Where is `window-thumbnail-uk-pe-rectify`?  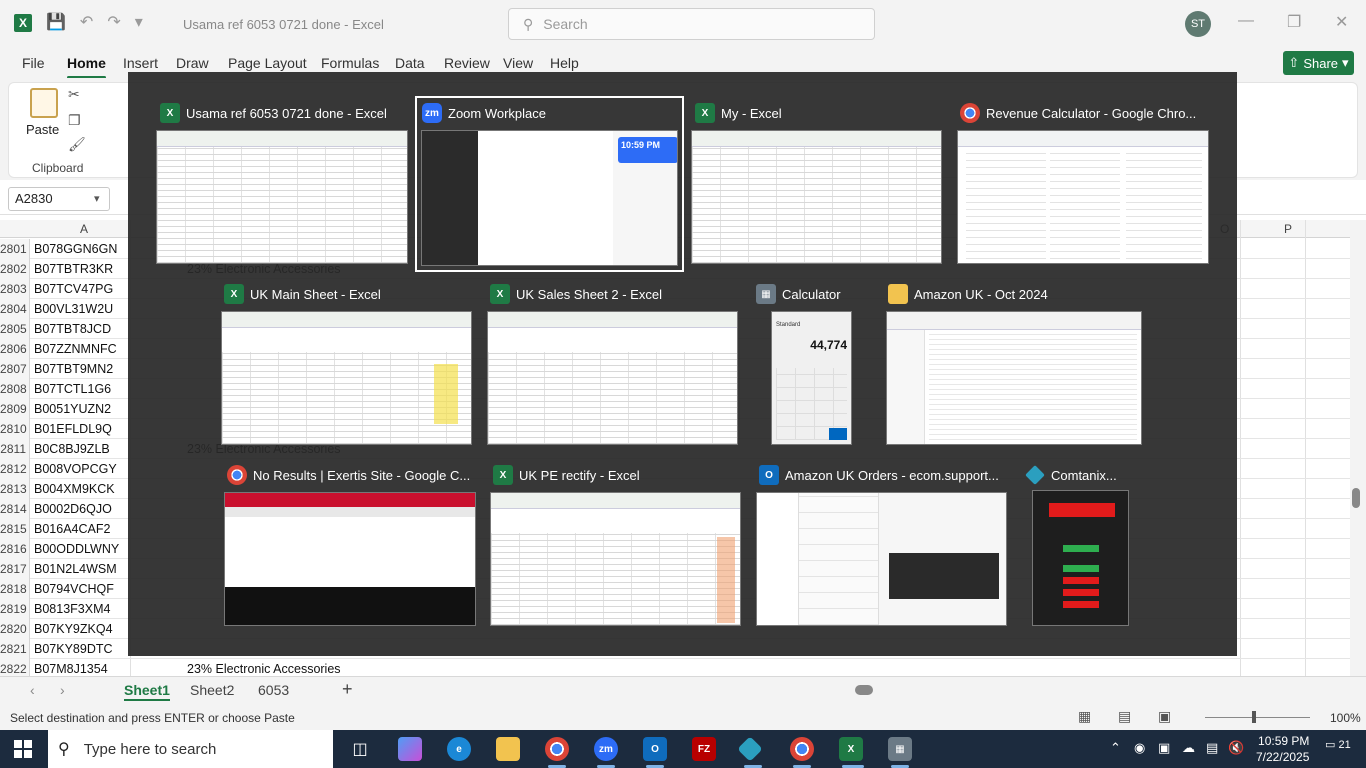 window-thumbnail-uk-pe-rectify is located at coordinates (615, 559).